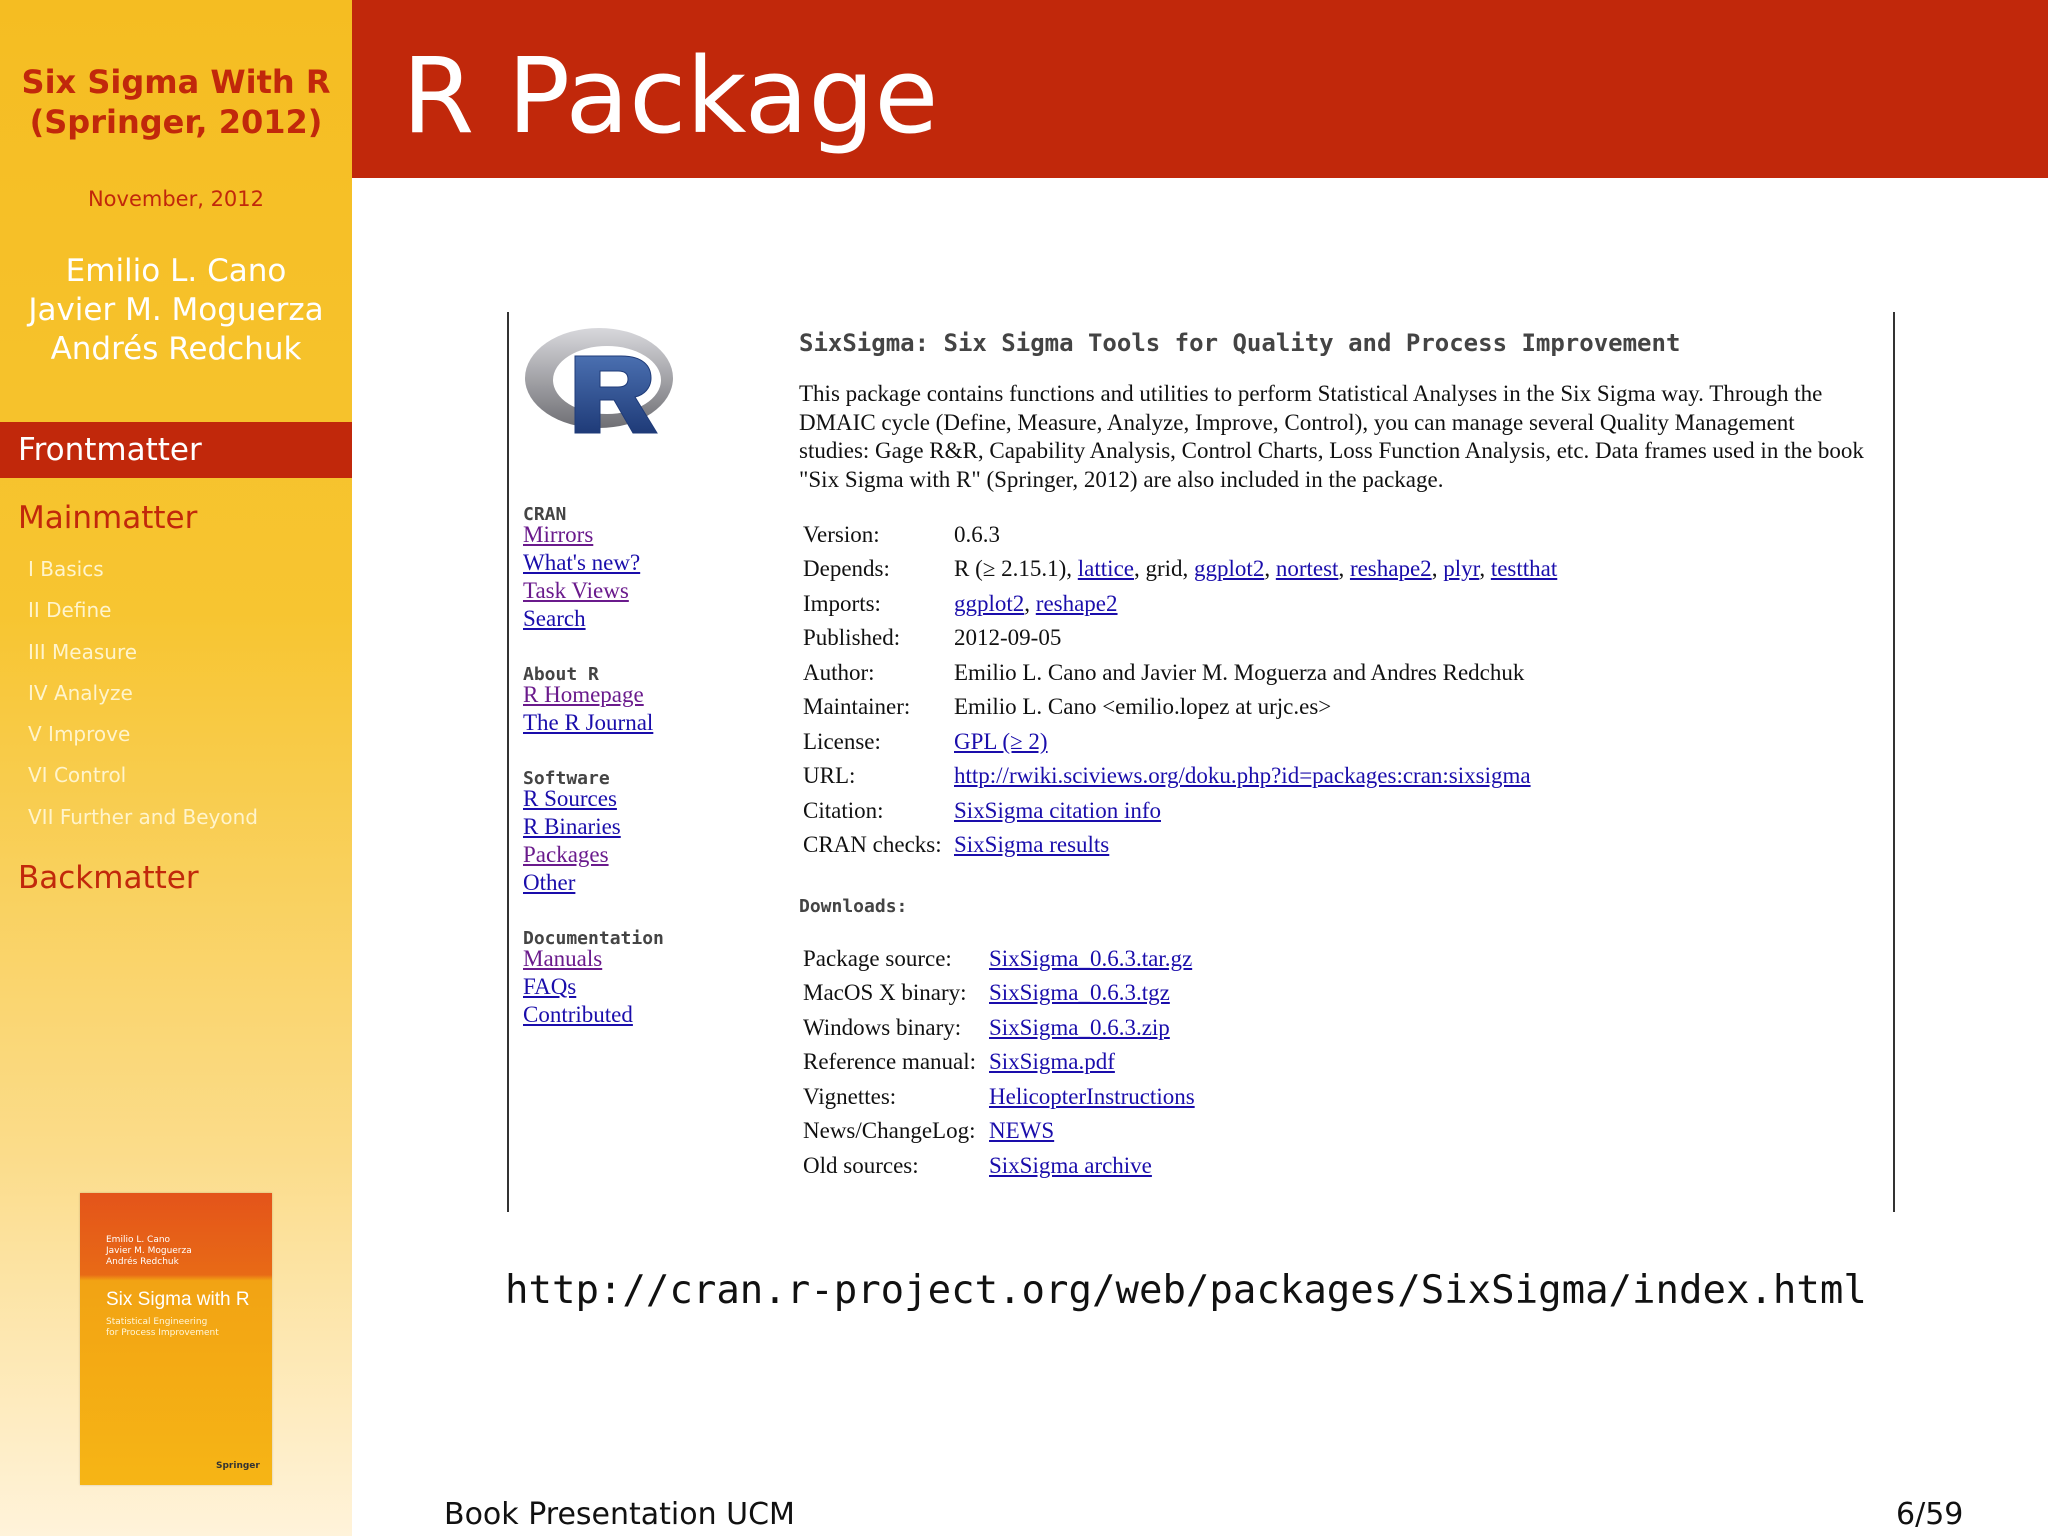 The height and width of the screenshot is (1536, 2048). I want to click on imports-link-ggplot2: ggplot2, so click(989, 603).